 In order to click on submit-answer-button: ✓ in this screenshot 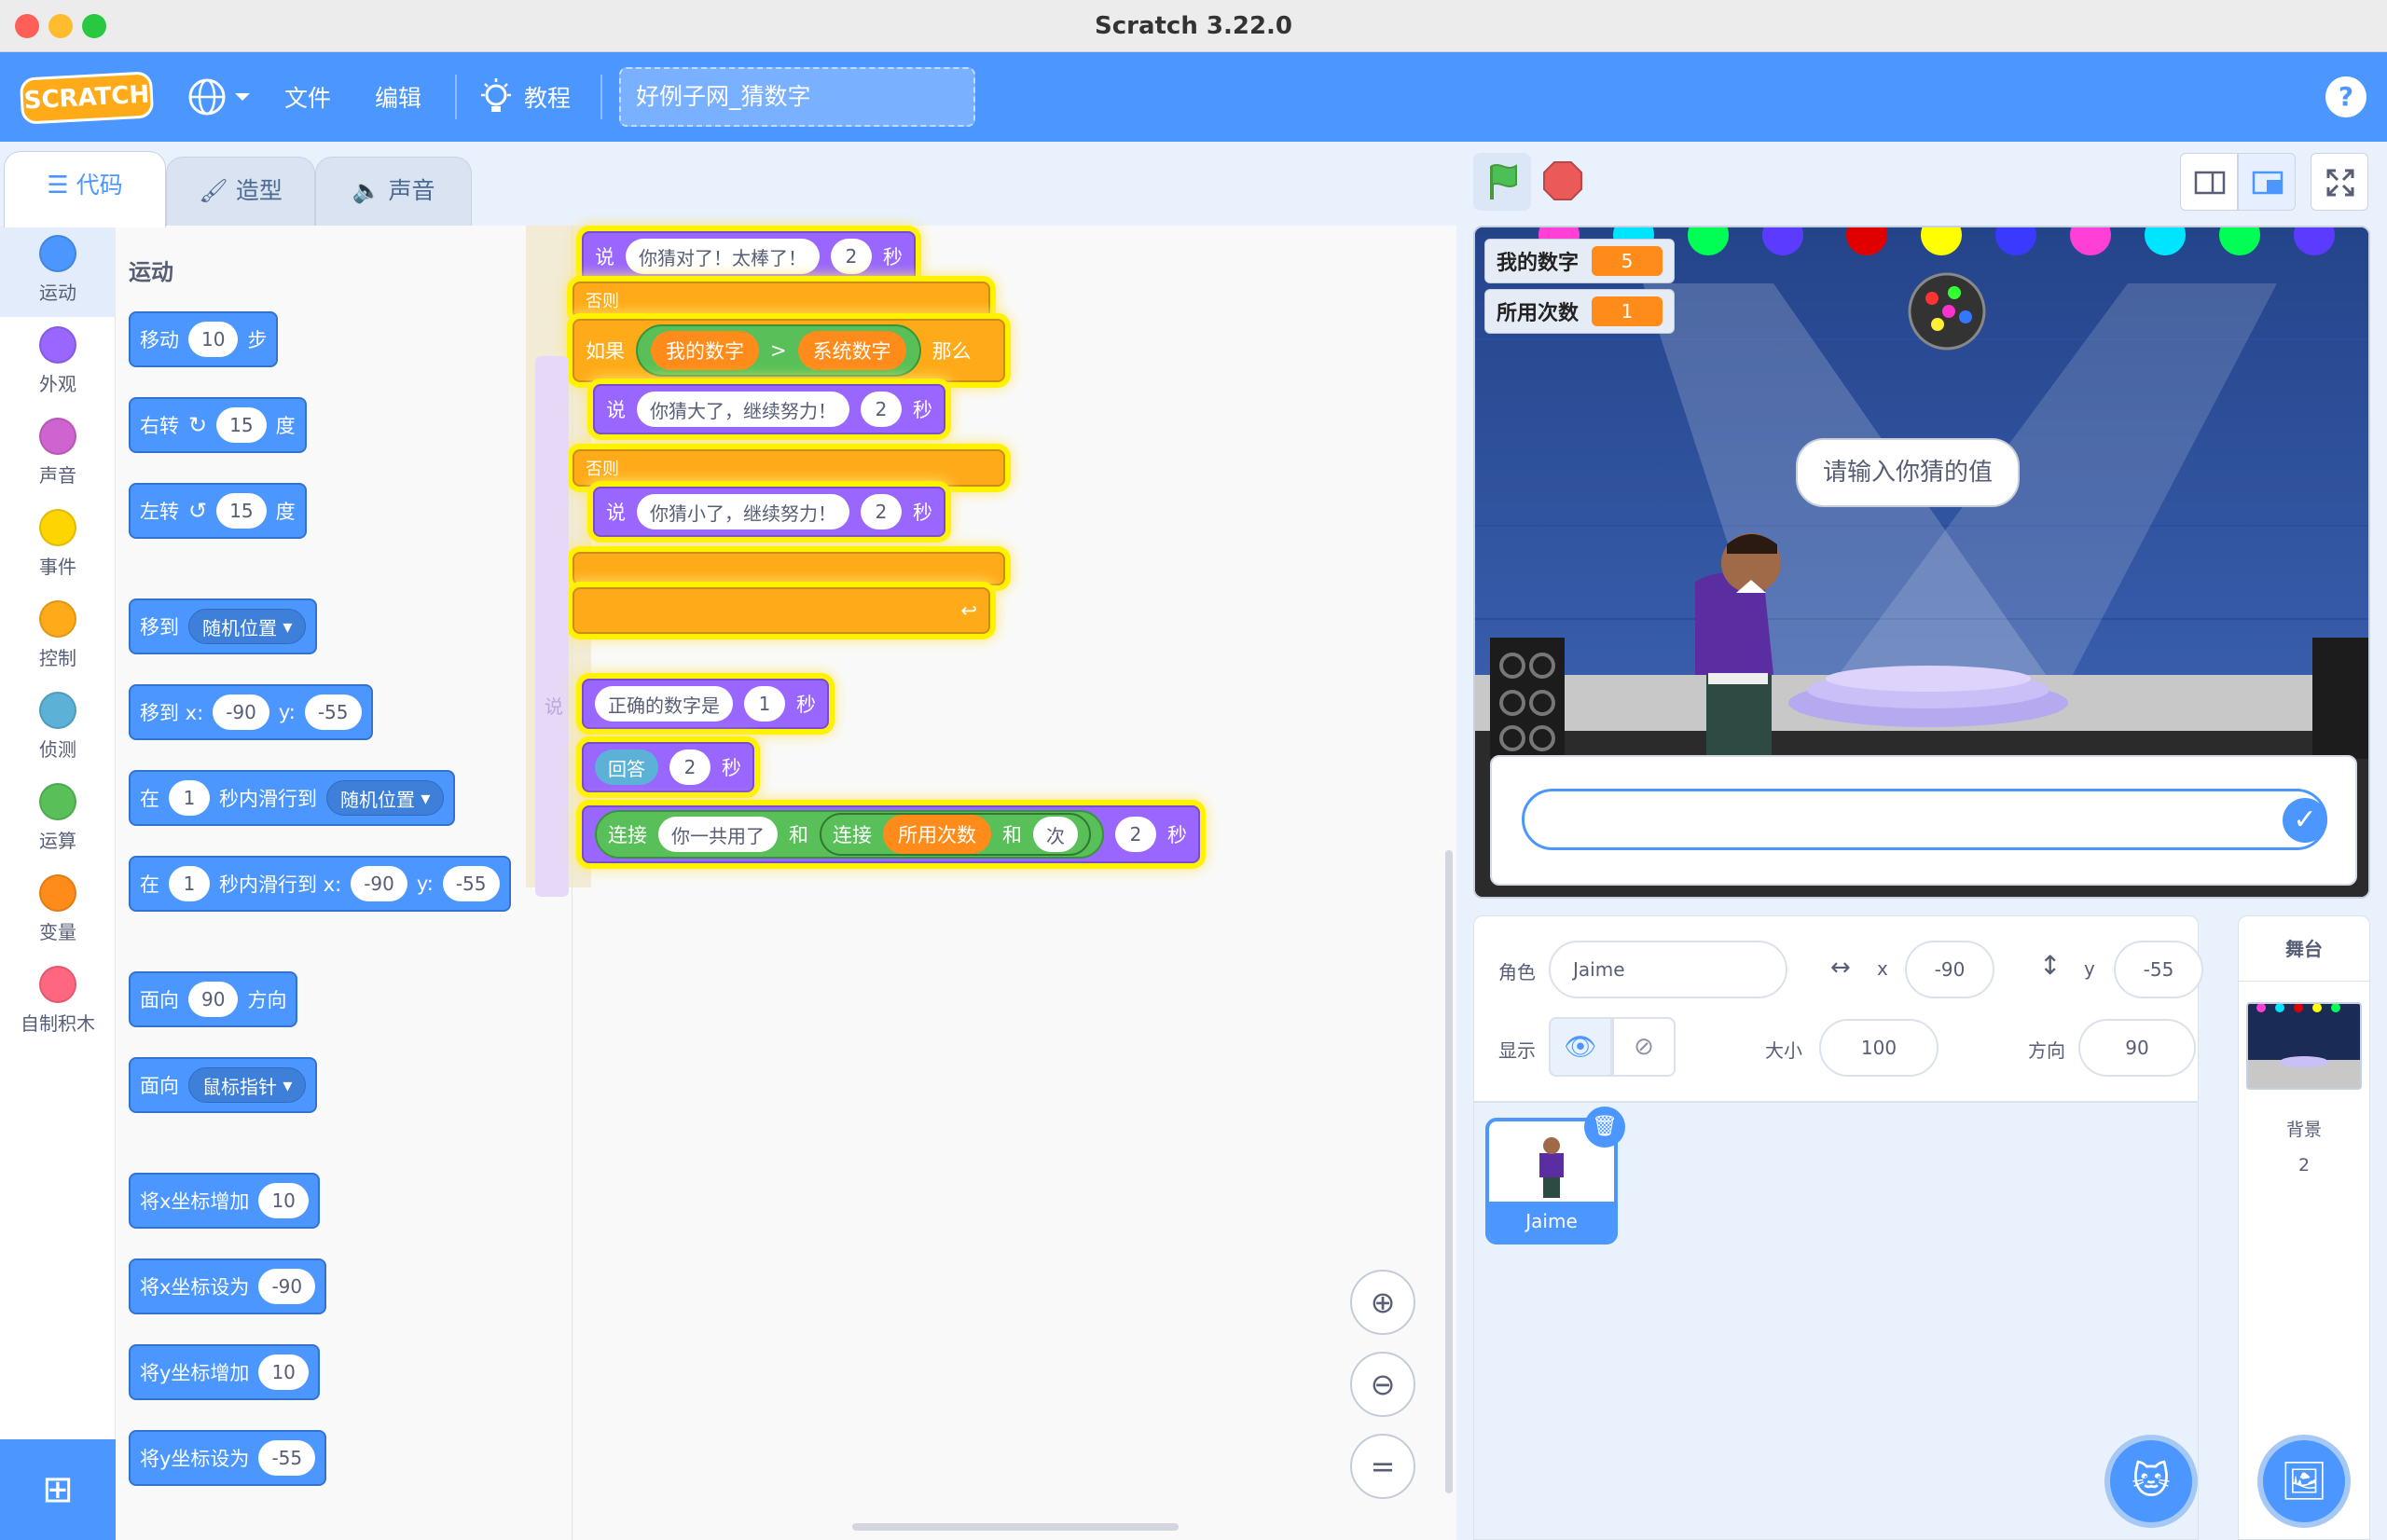, I will do `click(2305, 820)`.